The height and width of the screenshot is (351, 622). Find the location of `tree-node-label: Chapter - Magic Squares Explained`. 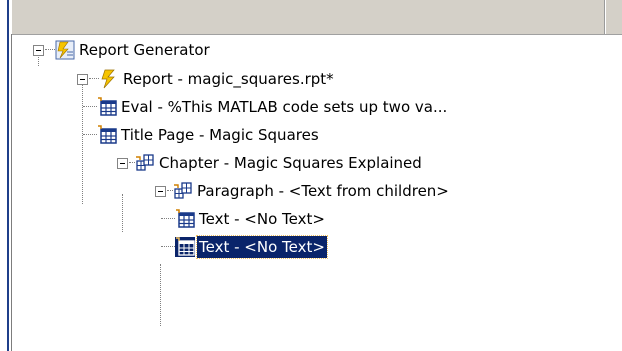

tree-node-label: Chapter - Magic Squares Explained is located at coordinates (290, 163).